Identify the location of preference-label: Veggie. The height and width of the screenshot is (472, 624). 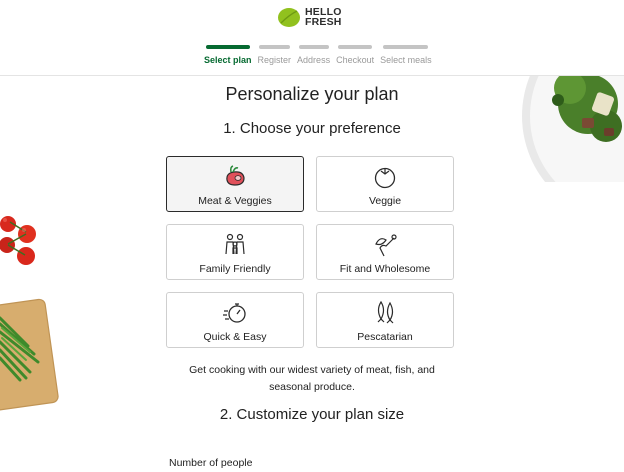
(385, 201).